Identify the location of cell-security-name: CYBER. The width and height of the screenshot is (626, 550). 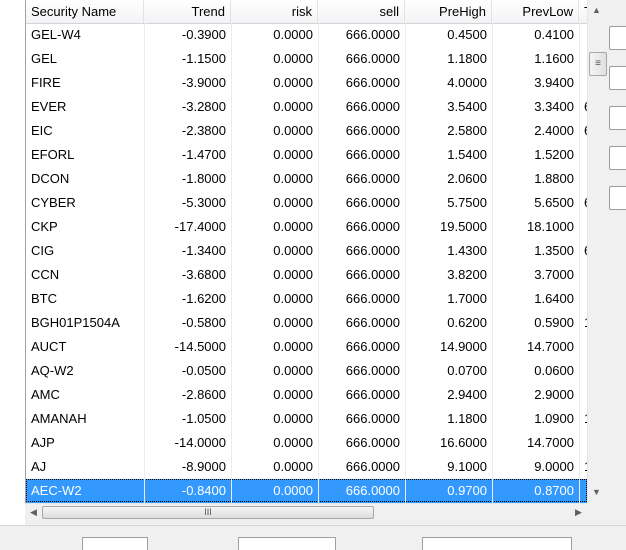
(53, 202).